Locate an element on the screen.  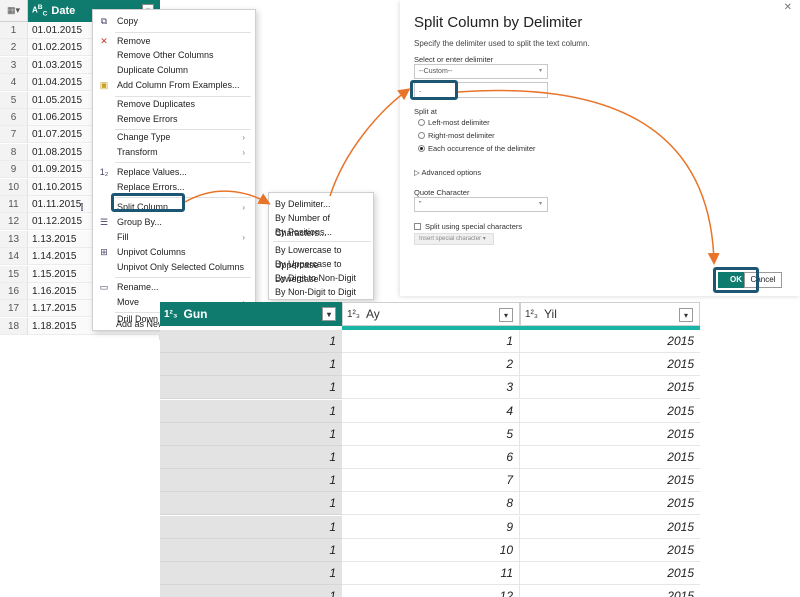
ay-cell: 8 is located at coordinates (431, 504).